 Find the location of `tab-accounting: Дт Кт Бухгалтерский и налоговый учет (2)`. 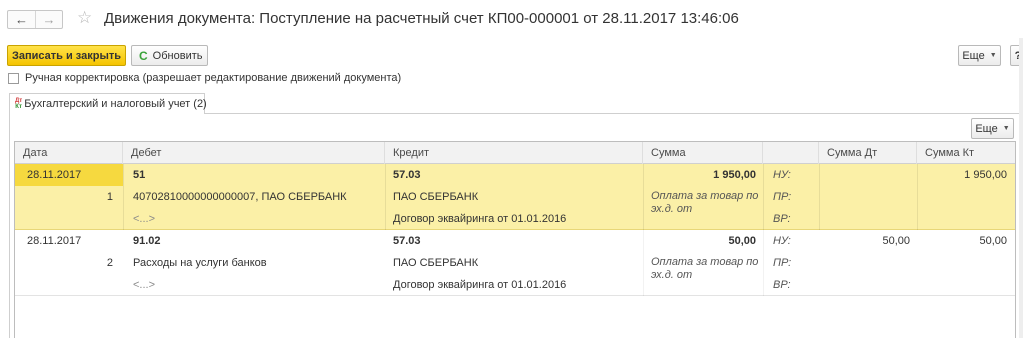

tab-accounting: Дт Кт Бухгалтерский и налоговый учет (2) is located at coordinates (108, 103).